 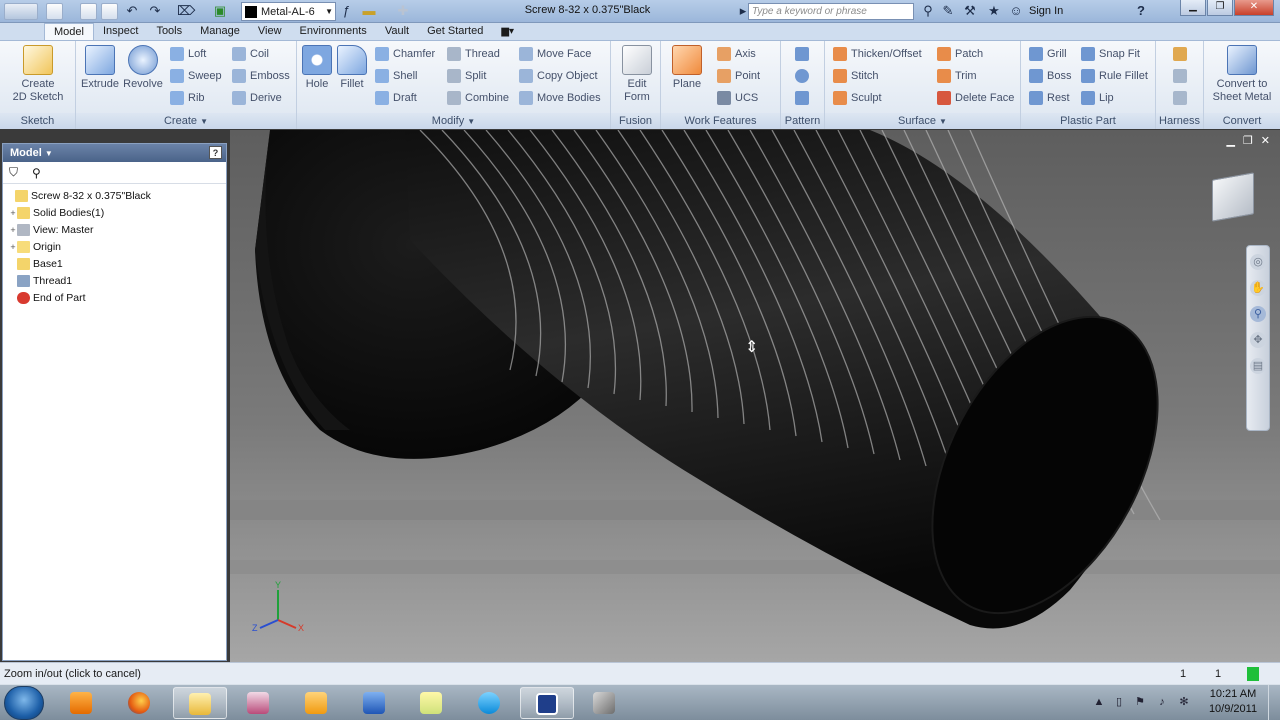 What do you see at coordinates (1254, 8) in the screenshot?
I see `close-button: ✕` at bounding box center [1254, 8].